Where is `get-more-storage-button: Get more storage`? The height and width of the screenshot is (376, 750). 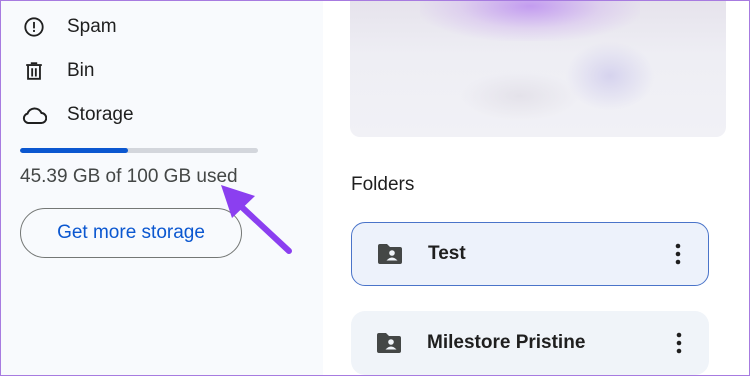 get-more-storage-button: Get more storage is located at coordinates (131, 233).